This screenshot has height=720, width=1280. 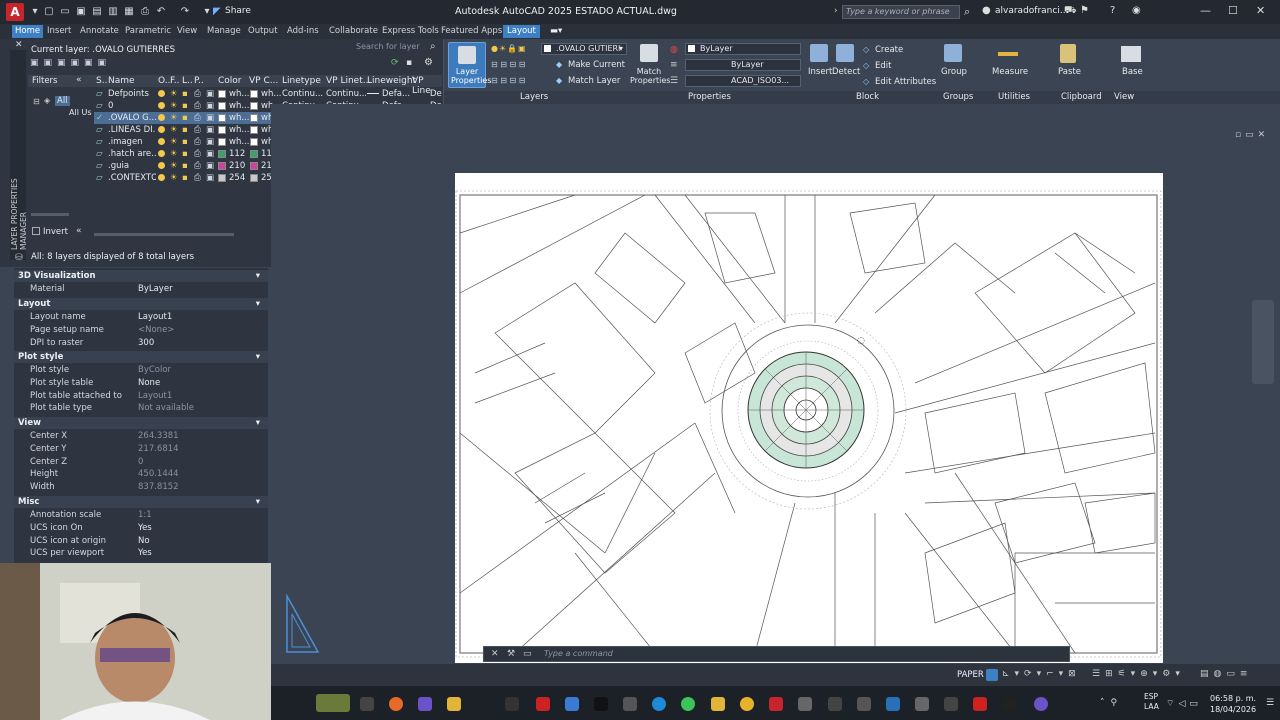 I want to click on tab-annotate: Annotate, so click(x=99, y=31).